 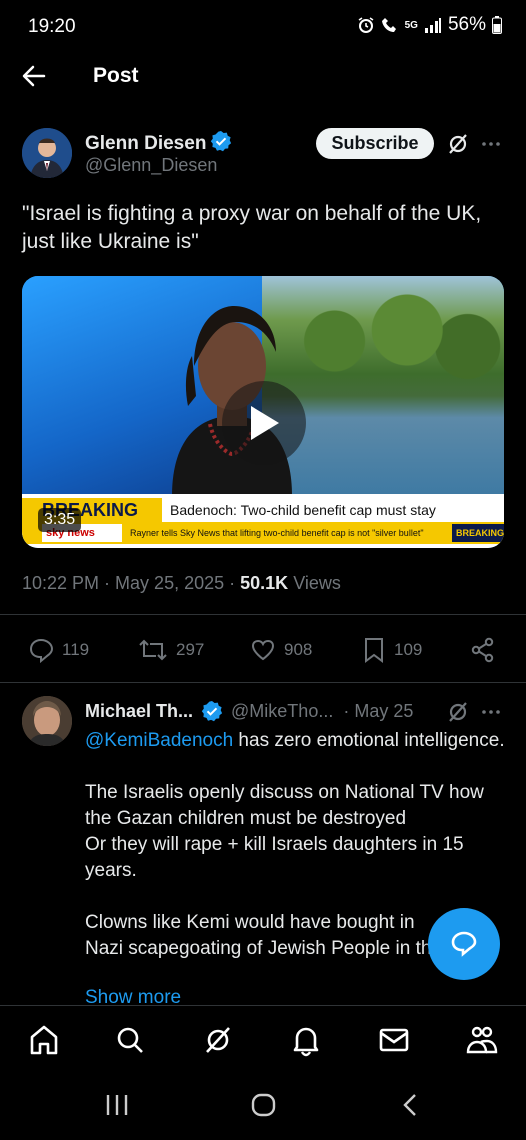 What do you see at coordinates (411, 25) in the screenshot?
I see `network-icon: 5G` at bounding box center [411, 25].